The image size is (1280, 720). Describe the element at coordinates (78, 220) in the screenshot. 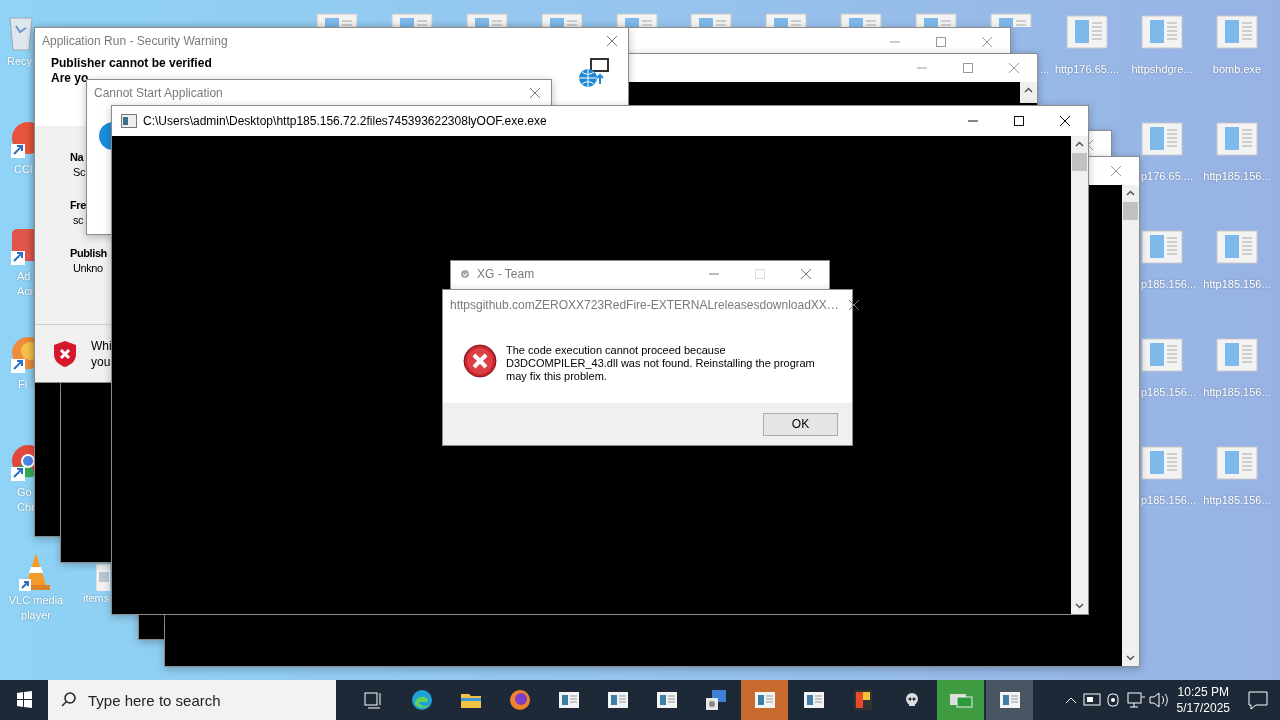

I see `field-value: sc` at that location.